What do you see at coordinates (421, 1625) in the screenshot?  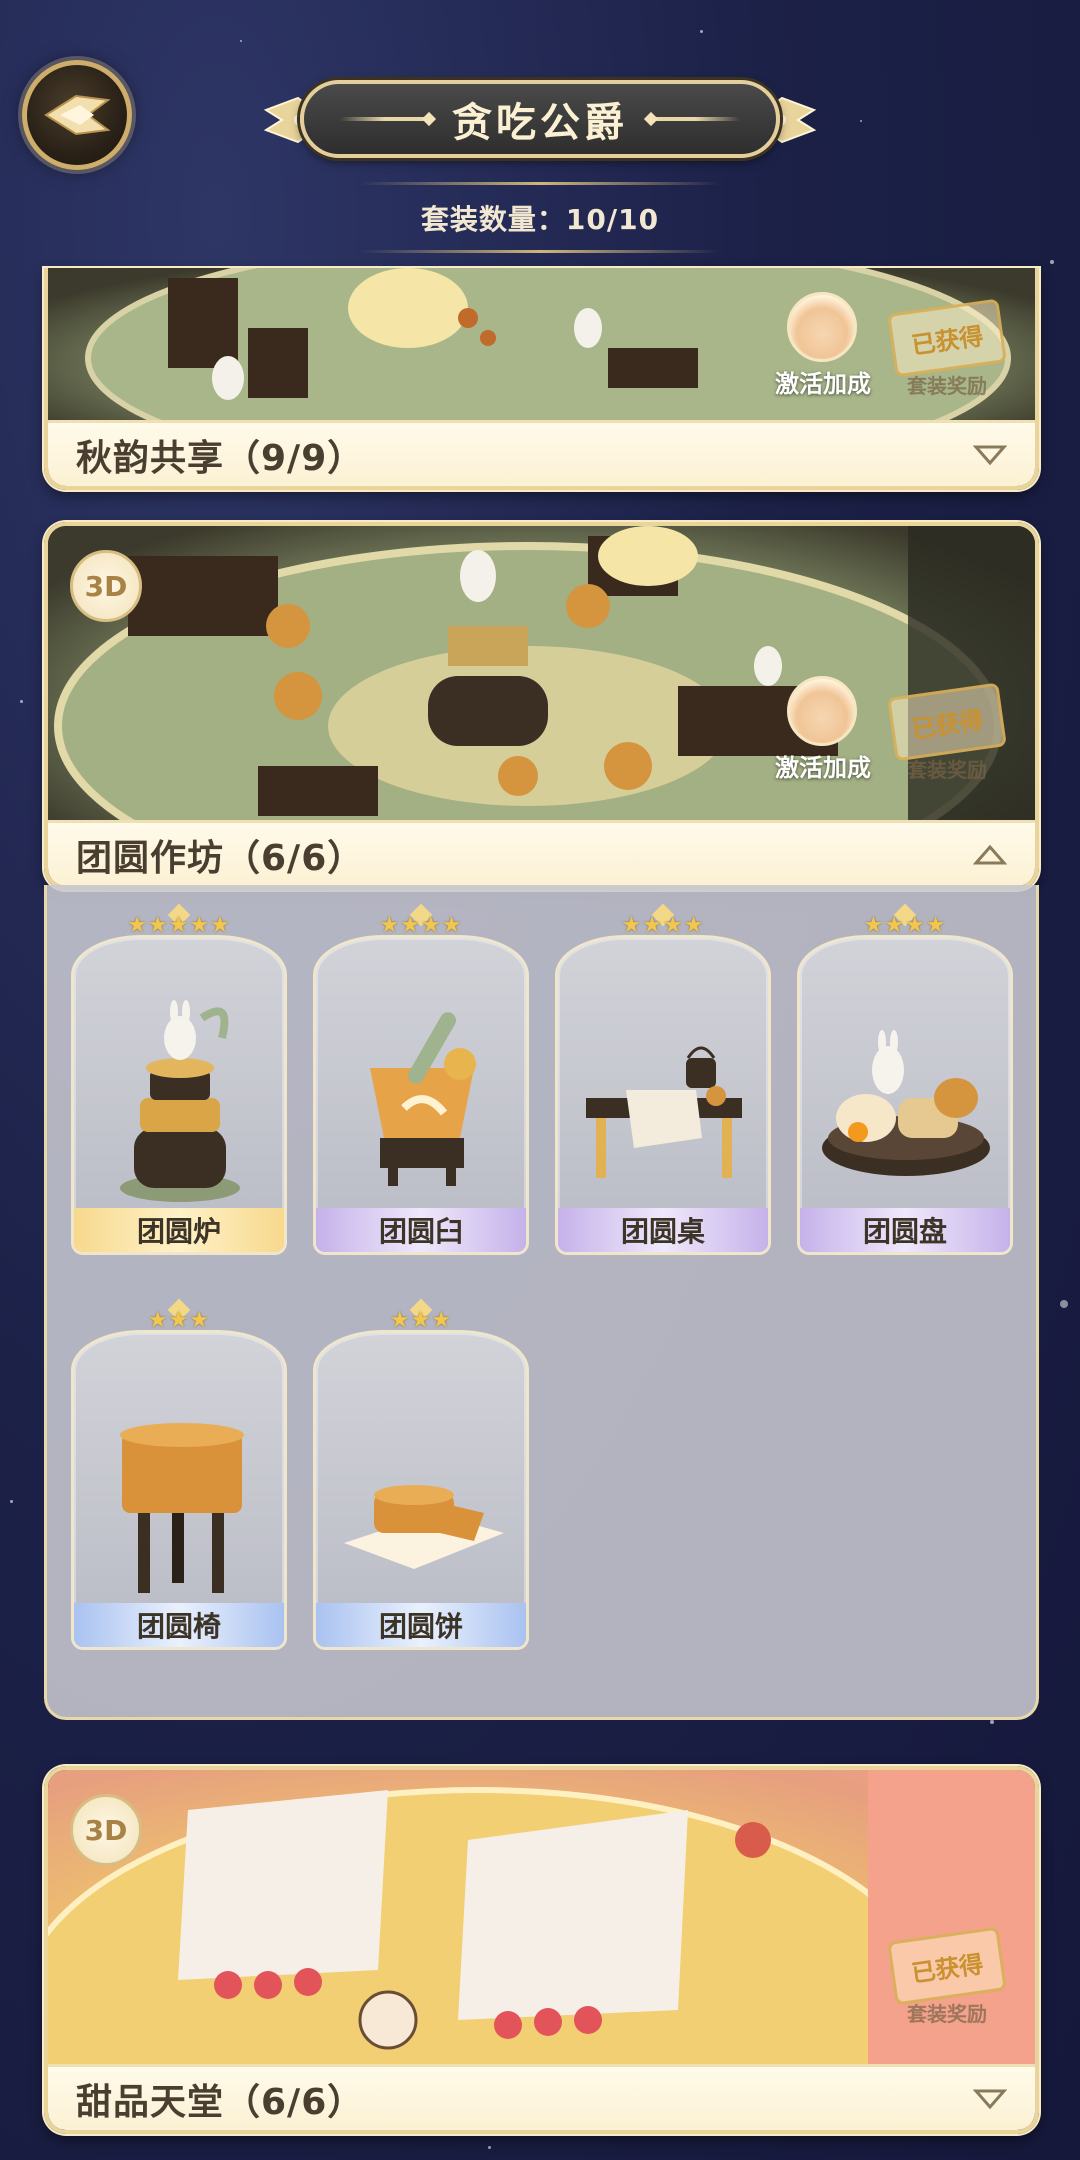 I see `item-name: 团圆饼` at bounding box center [421, 1625].